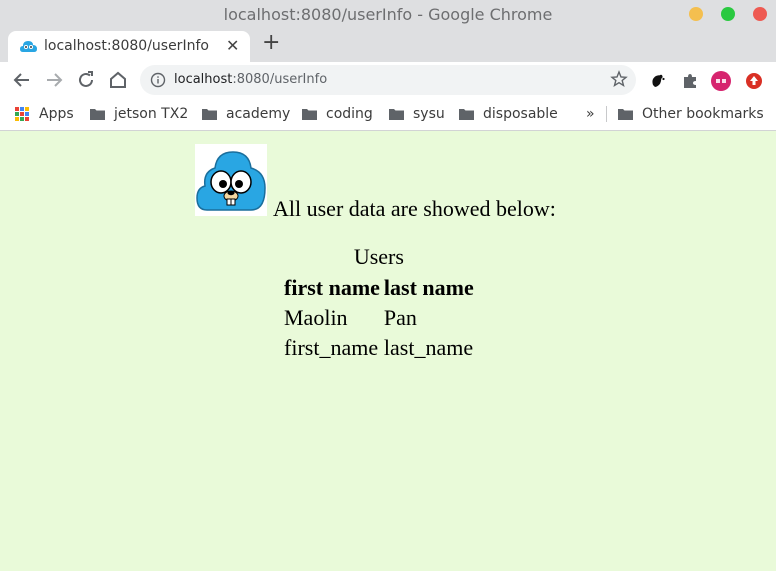 This screenshot has width=776, height=571. Describe the element at coordinates (349, 114) in the screenshot. I see `bookmark-folder-label: coding` at that location.